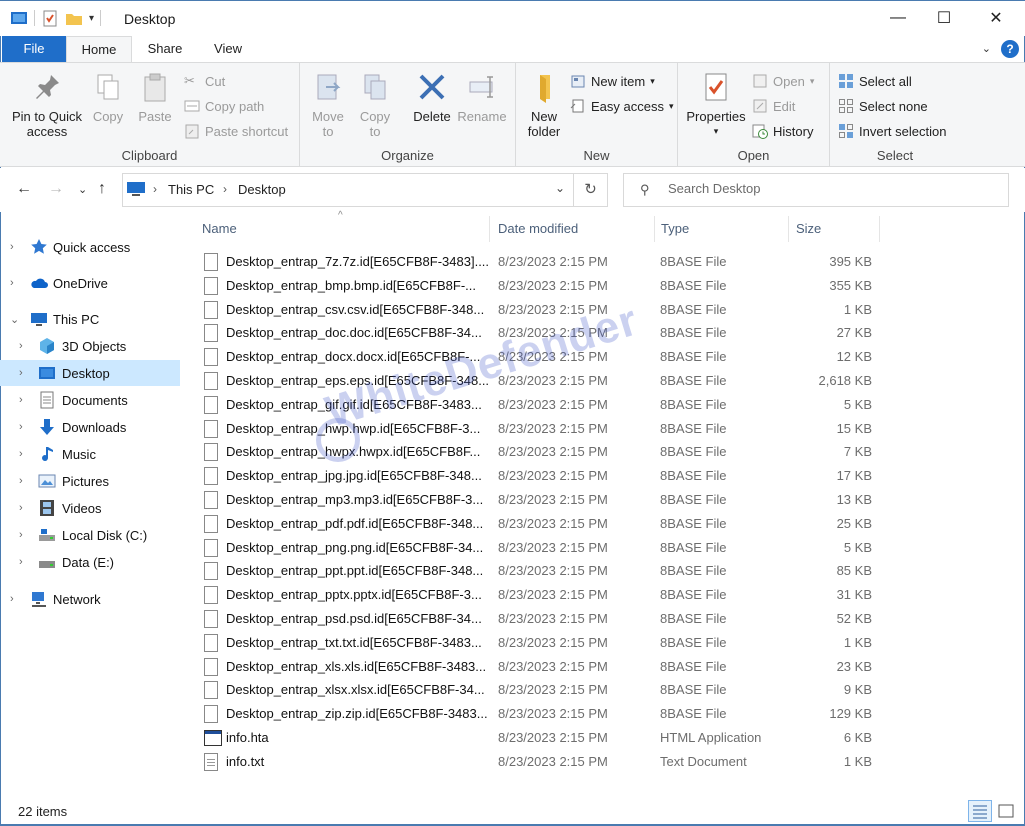 The image size is (1025, 826). Describe the element at coordinates (262, 189) in the screenshot. I see `breadcrumb-desktop: Desktop` at that location.